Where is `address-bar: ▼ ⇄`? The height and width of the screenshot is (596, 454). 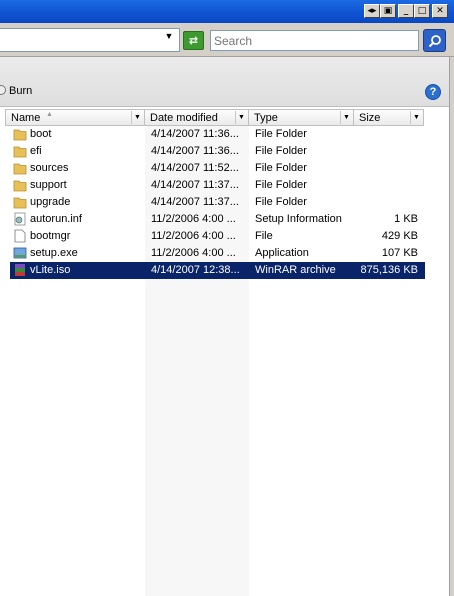 address-bar: ▼ ⇄ is located at coordinates (227, 40).